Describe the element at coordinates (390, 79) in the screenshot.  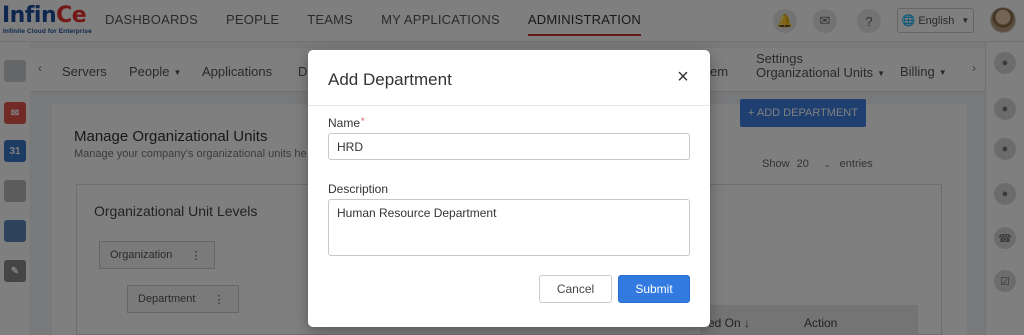
I see `modal-title: Add Department` at that location.